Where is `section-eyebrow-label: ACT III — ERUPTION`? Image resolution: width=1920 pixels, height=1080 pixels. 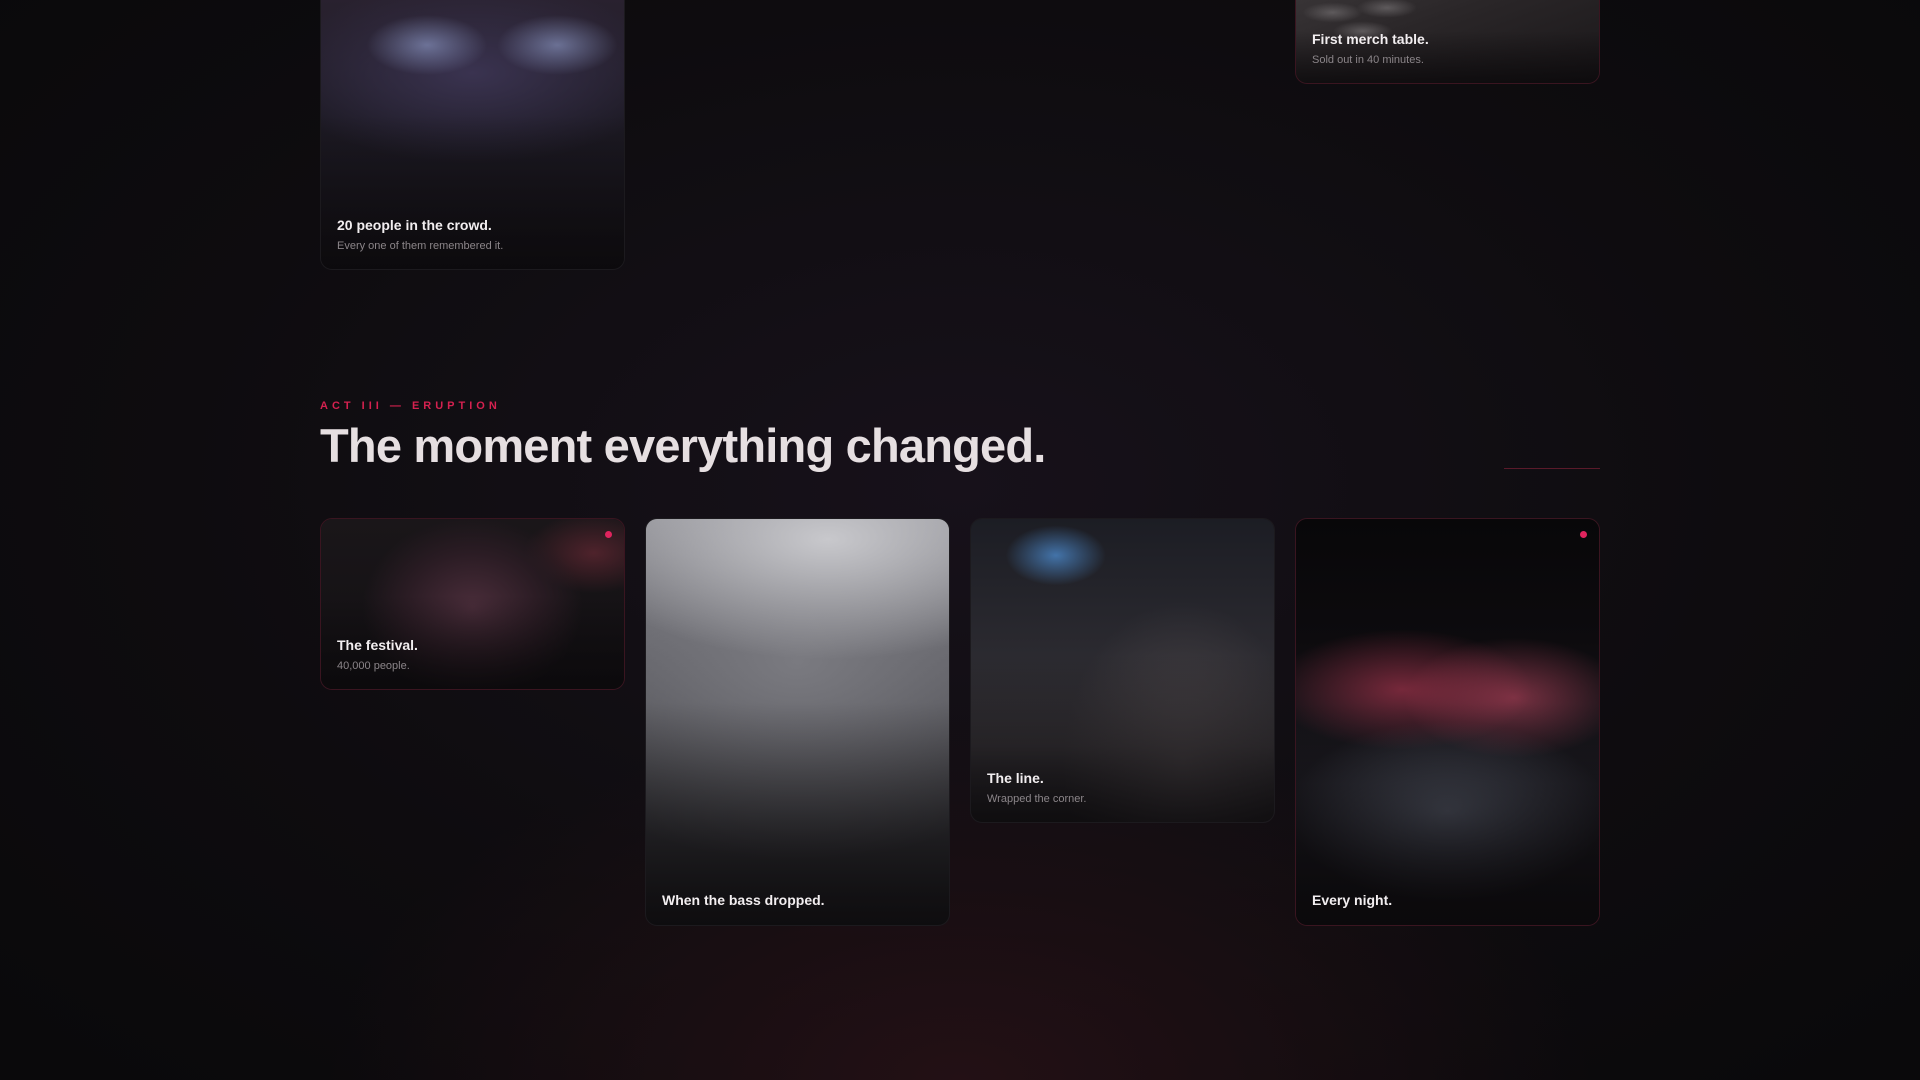 section-eyebrow-label: ACT III — ERUPTION is located at coordinates (410, 406).